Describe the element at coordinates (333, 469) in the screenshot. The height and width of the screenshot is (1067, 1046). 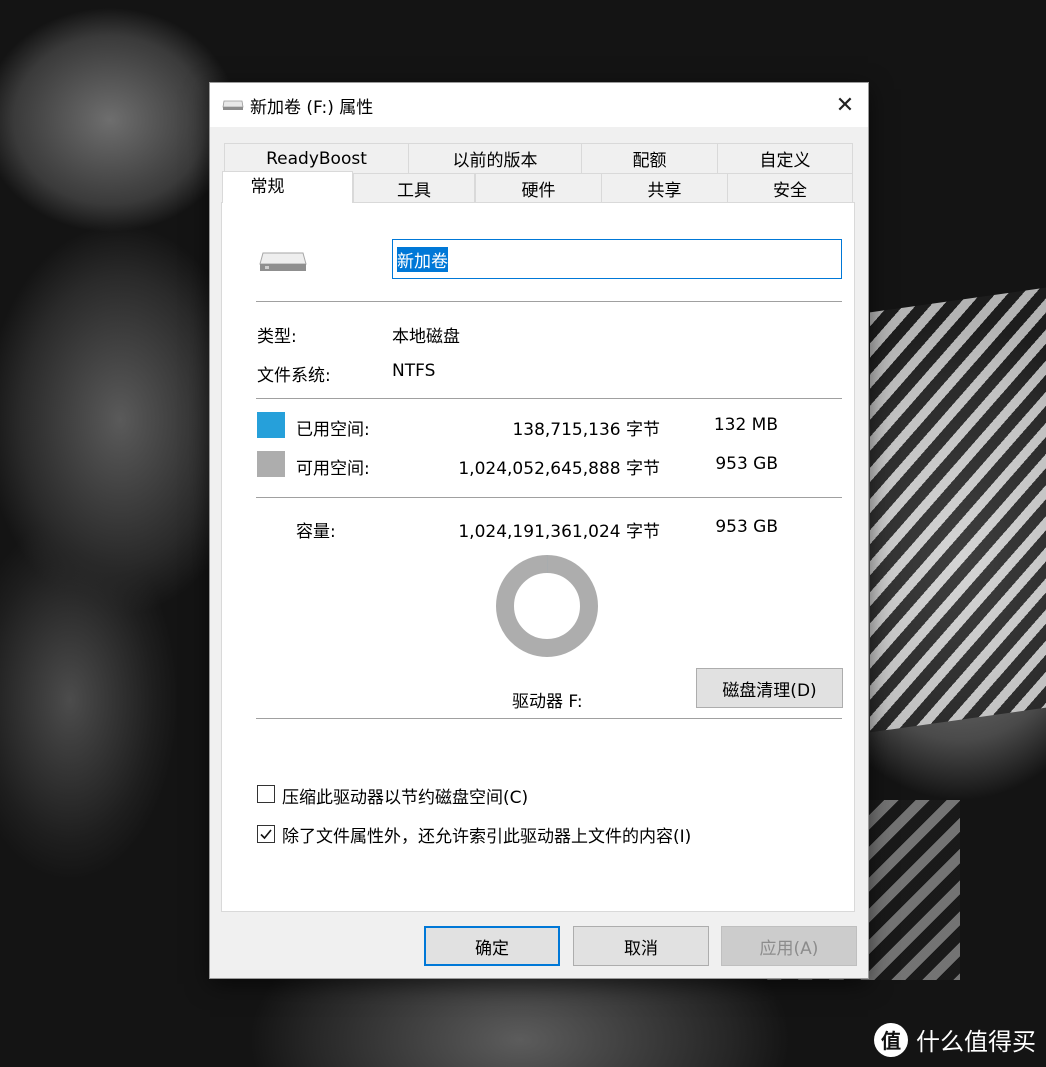
I see `free-space-label: 可用空间:` at that location.